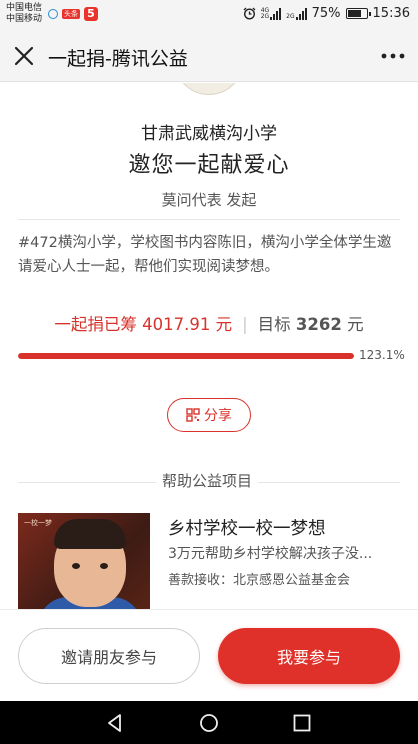 Image resolution: width=418 pixels, height=744 pixels. What do you see at coordinates (95, 324) in the screenshot?
I see `raised-label: 一起捐已筹` at bounding box center [95, 324].